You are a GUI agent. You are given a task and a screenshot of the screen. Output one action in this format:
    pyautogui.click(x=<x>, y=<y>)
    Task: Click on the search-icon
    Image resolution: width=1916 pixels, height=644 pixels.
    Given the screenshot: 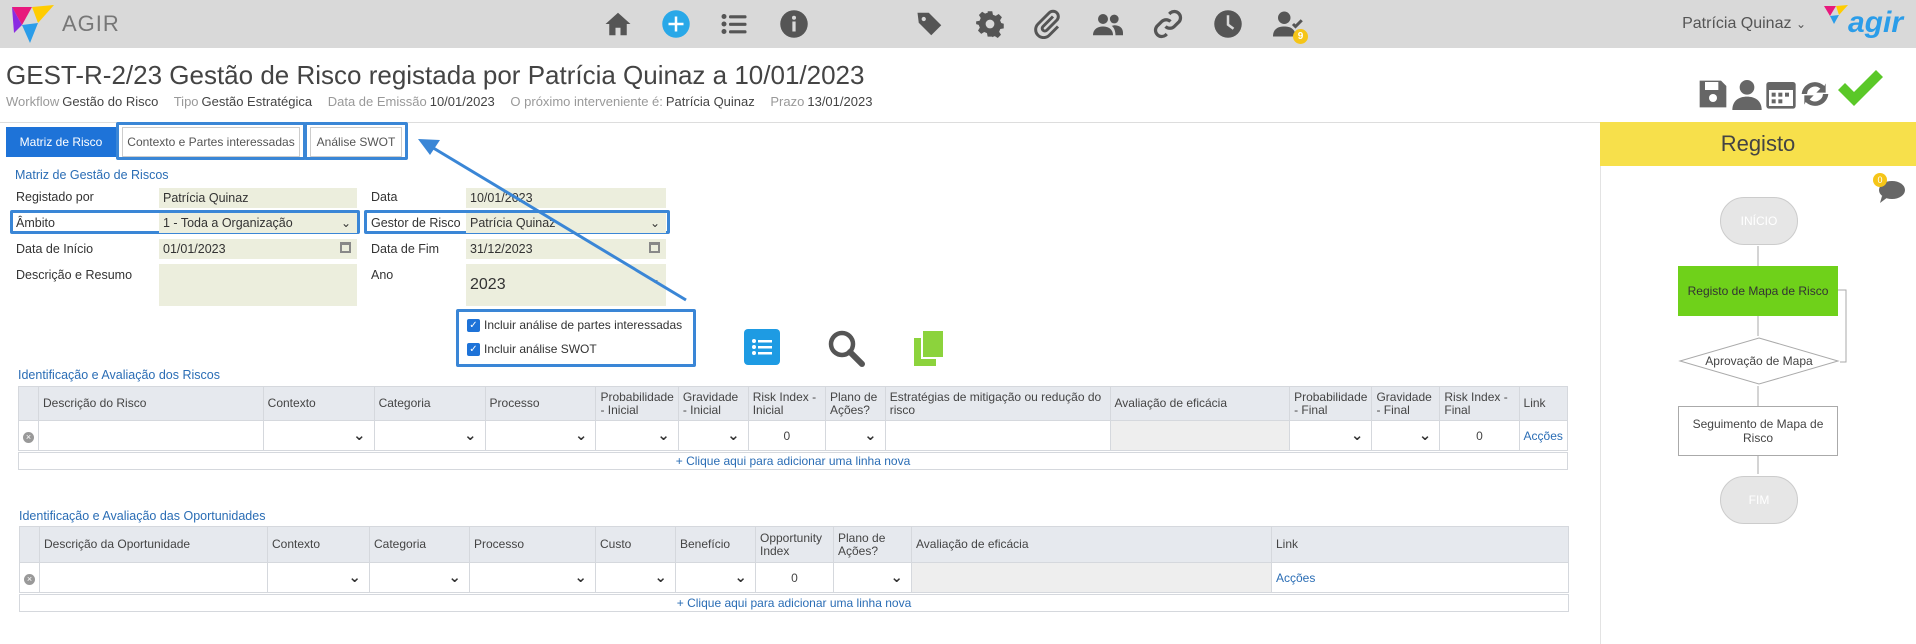 What is the action you would take?
    pyautogui.click(x=846, y=350)
    